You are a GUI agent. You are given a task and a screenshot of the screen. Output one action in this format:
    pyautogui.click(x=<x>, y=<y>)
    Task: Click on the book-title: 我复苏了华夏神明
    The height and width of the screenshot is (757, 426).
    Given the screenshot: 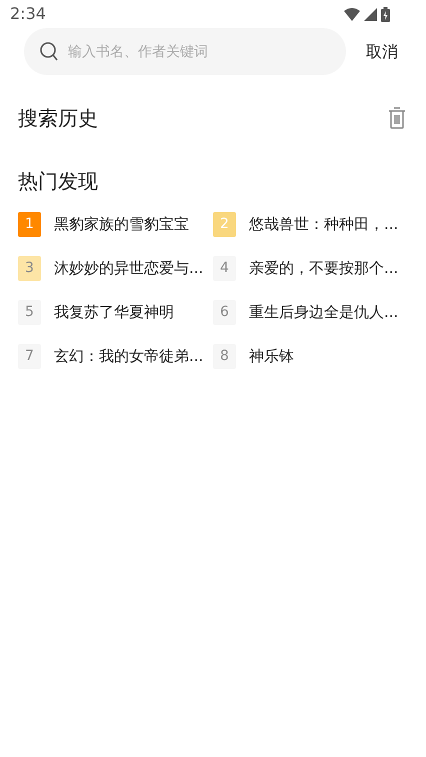 What is the action you would take?
    pyautogui.click(x=114, y=312)
    